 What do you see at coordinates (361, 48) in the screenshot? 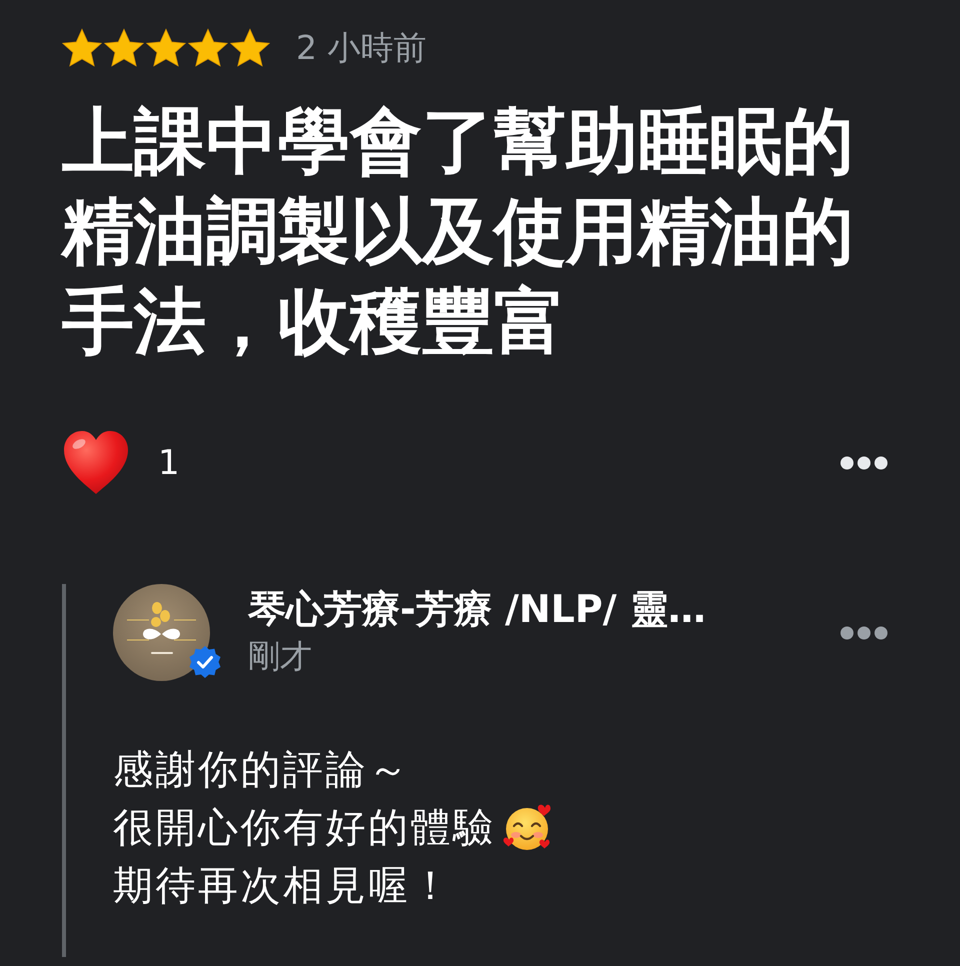
I see `review-time: 2 小時前` at bounding box center [361, 48].